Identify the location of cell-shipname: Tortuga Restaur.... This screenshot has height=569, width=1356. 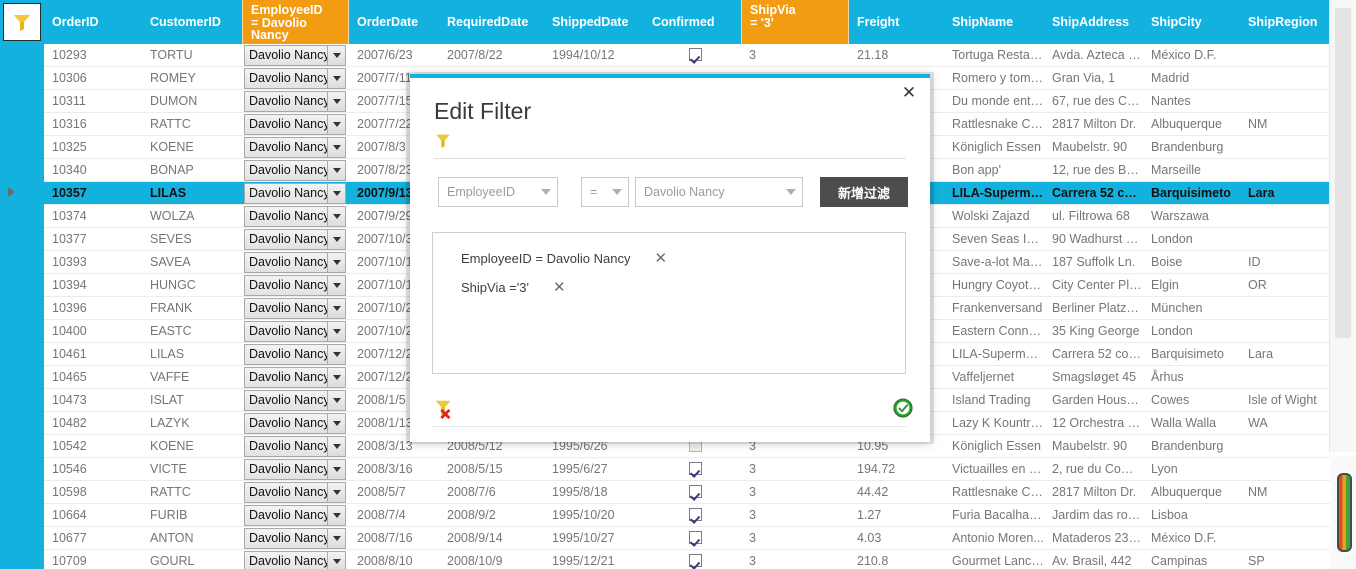
(994, 55).